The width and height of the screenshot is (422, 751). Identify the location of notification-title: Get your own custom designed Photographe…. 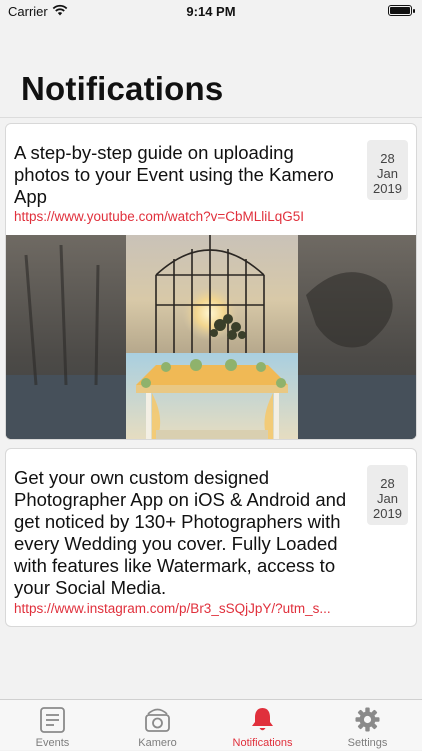
(180, 532).